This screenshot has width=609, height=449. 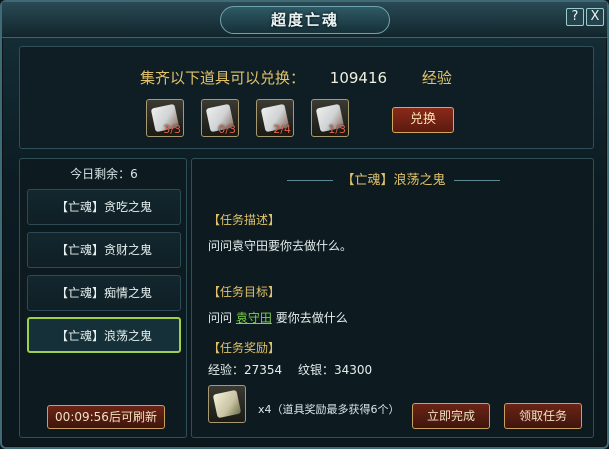 I want to click on exchange-unit: 经验, so click(x=436, y=78).